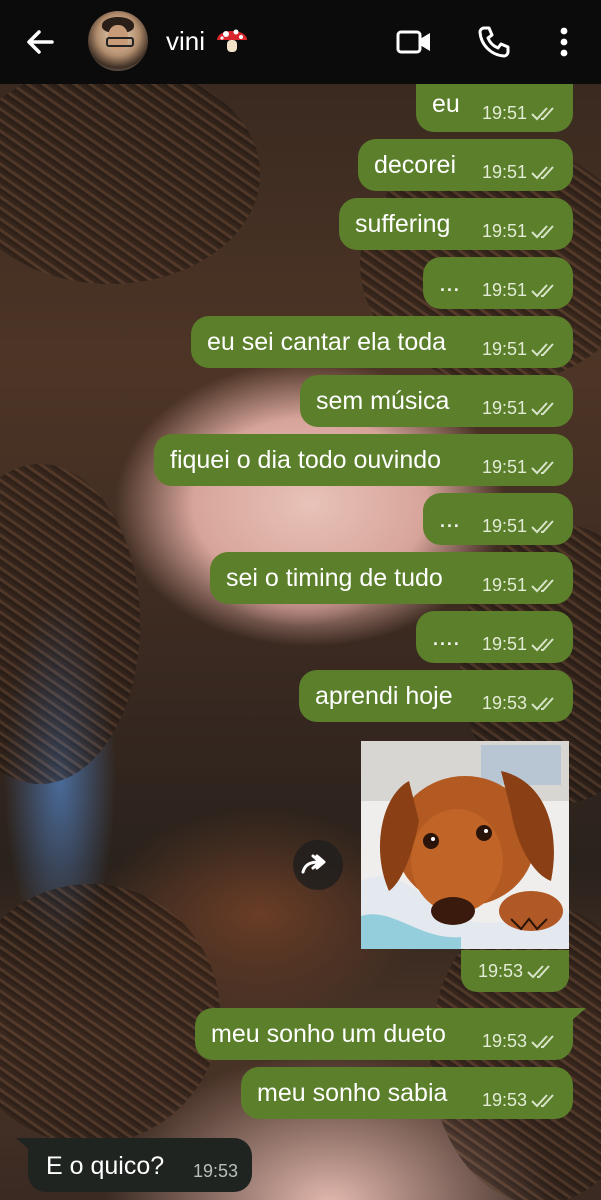 This screenshot has width=601, height=1200. Describe the element at coordinates (465, 165) in the screenshot. I see `outgoing-message: decorei 19:51` at that location.